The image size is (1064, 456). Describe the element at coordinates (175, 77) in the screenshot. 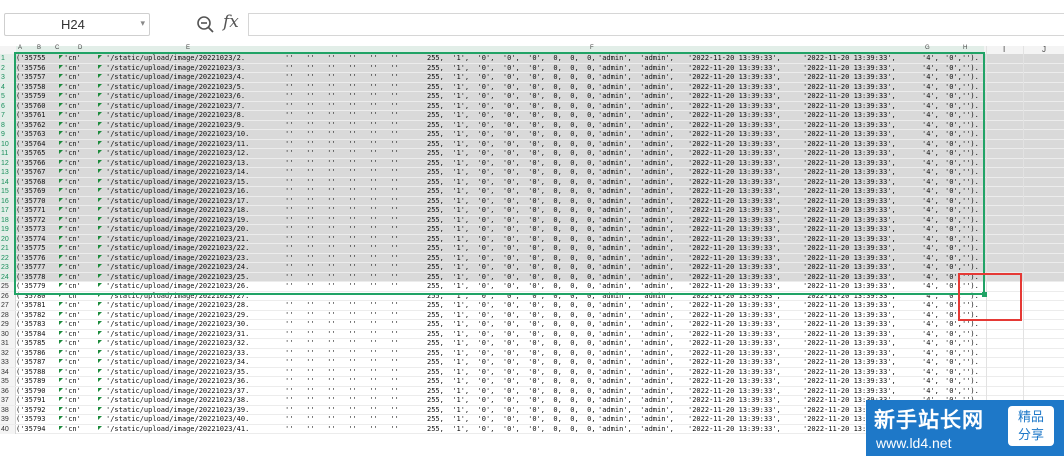

I see `cell-path: '/static/upload/image/20221023/4.` at that location.